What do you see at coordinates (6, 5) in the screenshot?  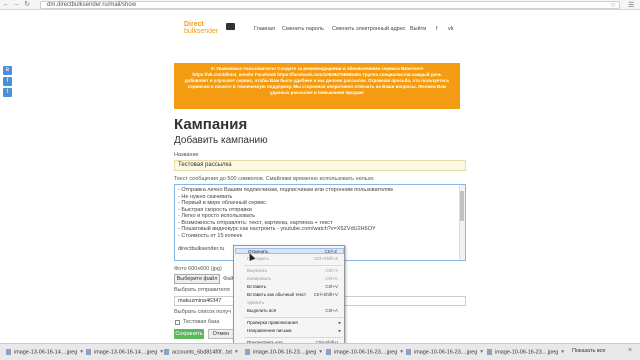 I see `back-icon: ←` at bounding box center [6, 5].